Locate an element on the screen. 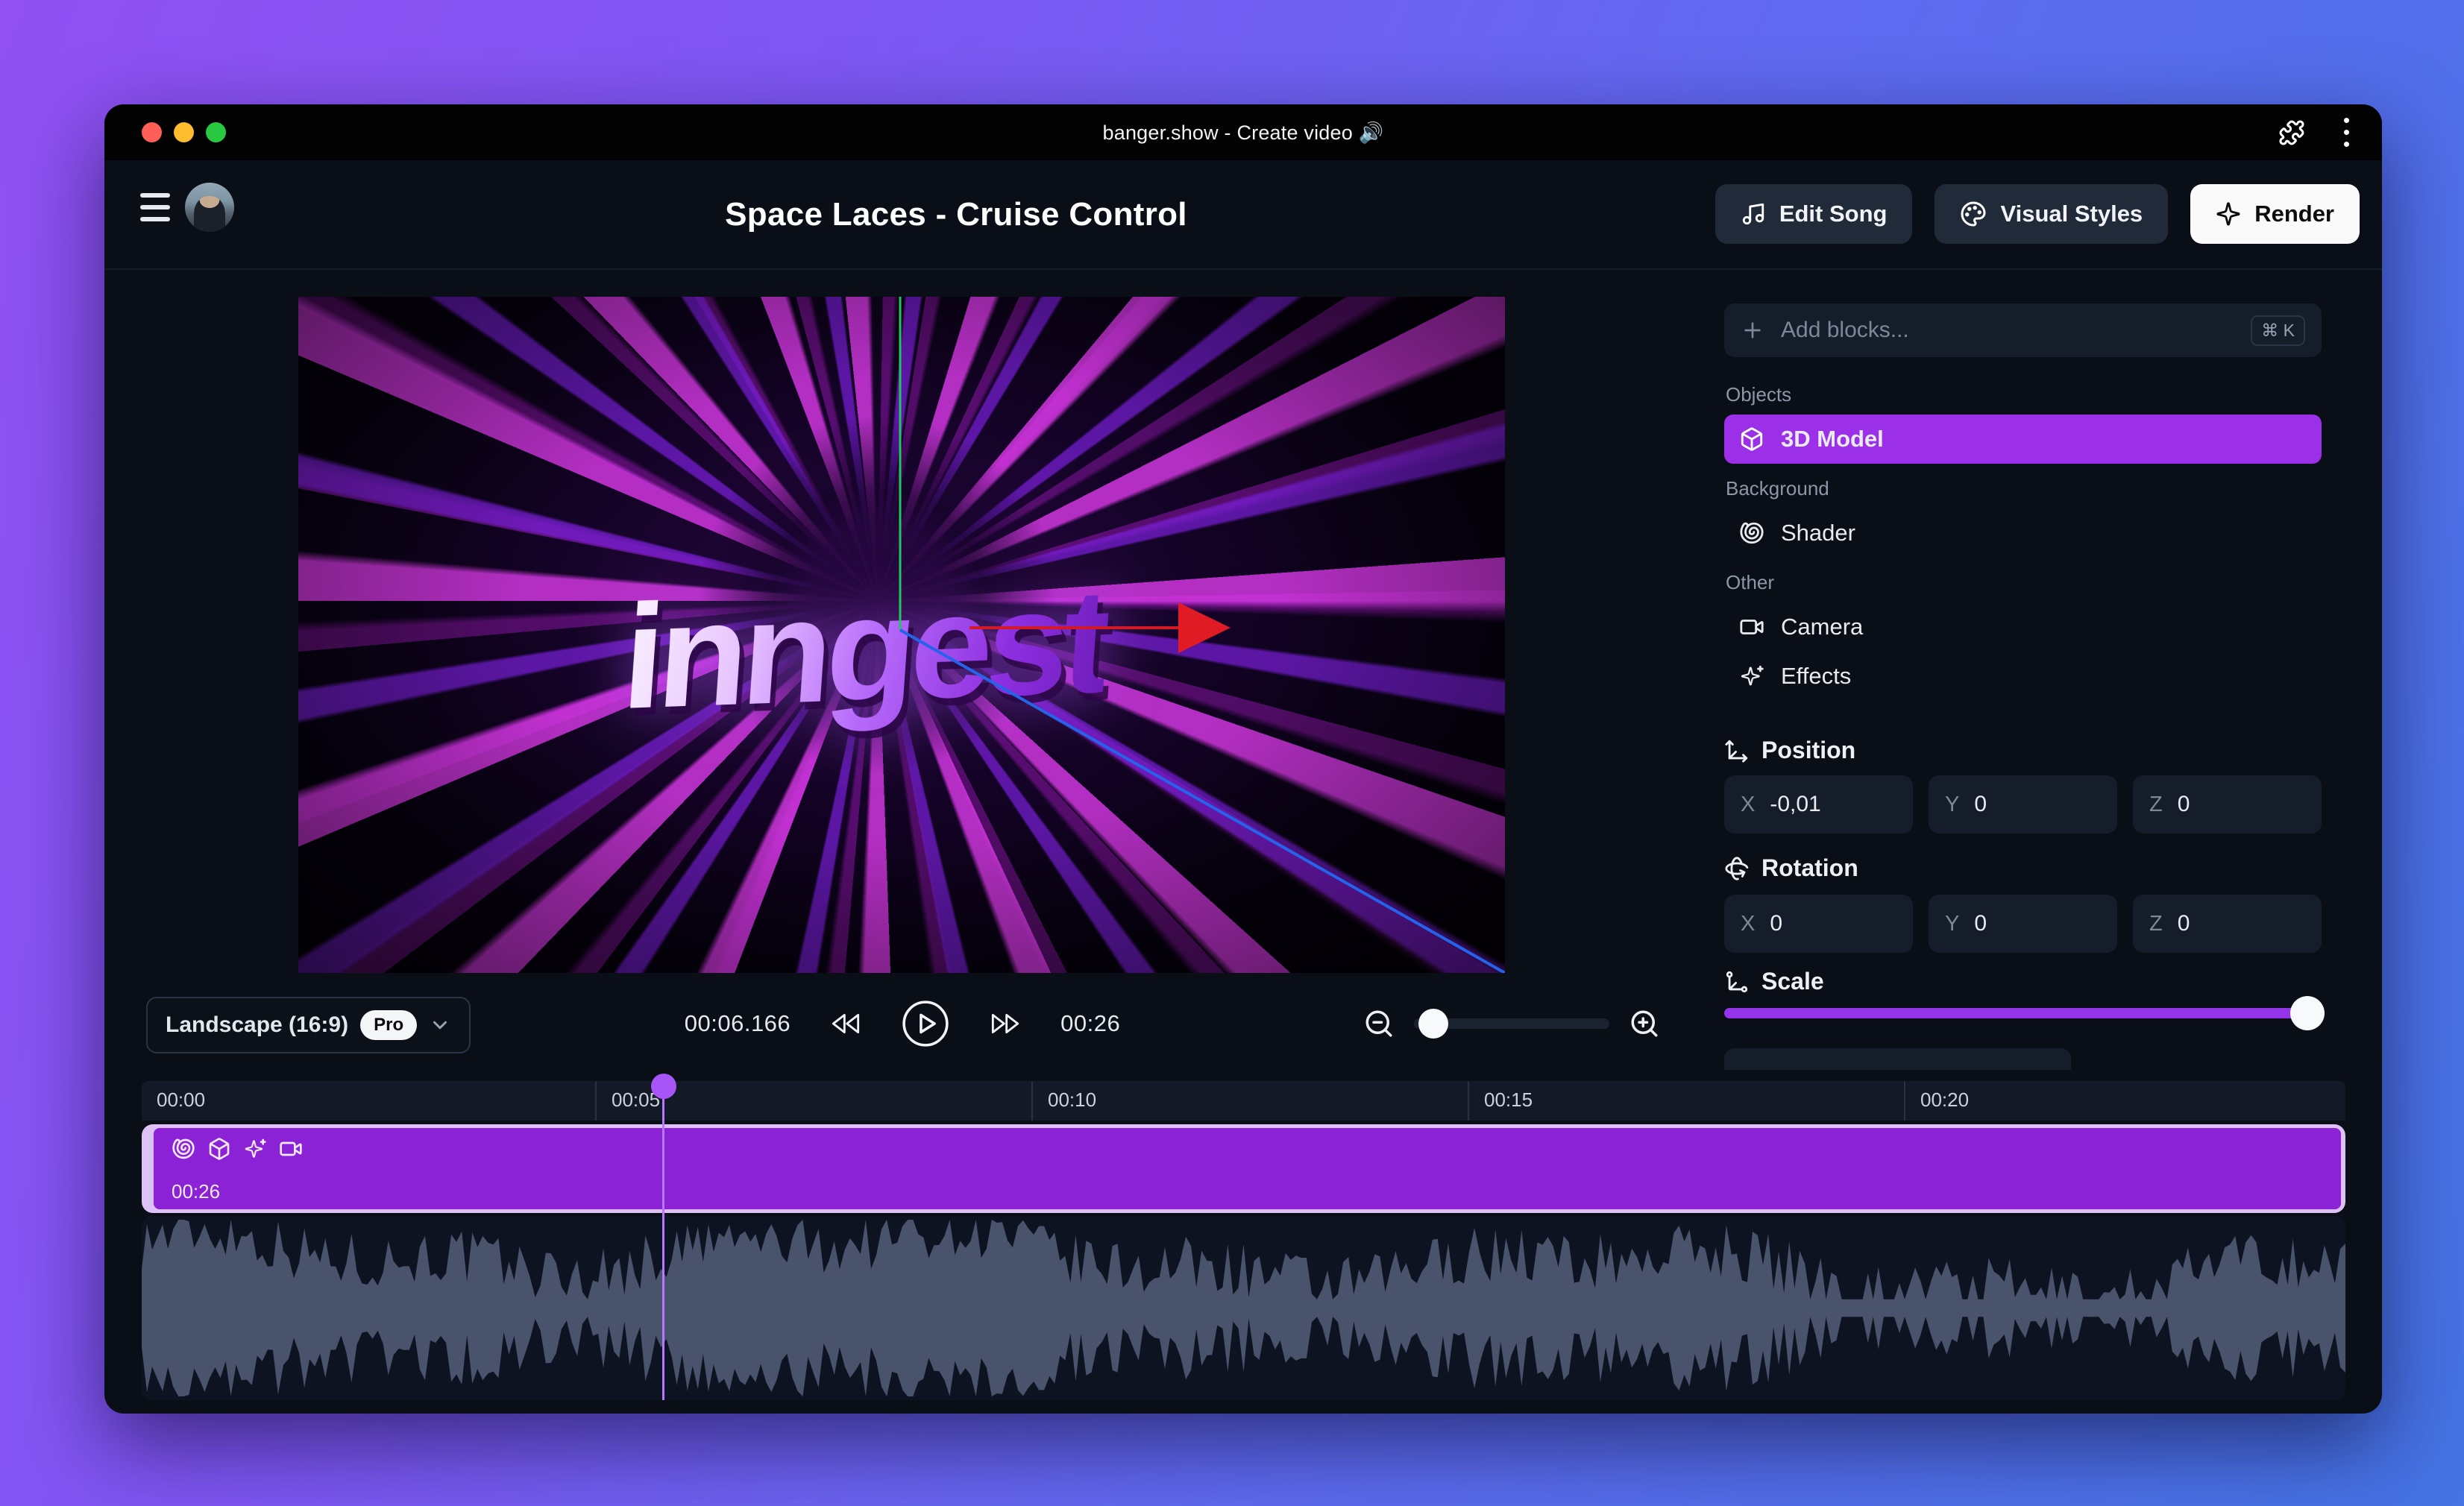 The image size is (2464, 1506). timeline-clip: 00:26 is located at coordinates (1243, 1168).